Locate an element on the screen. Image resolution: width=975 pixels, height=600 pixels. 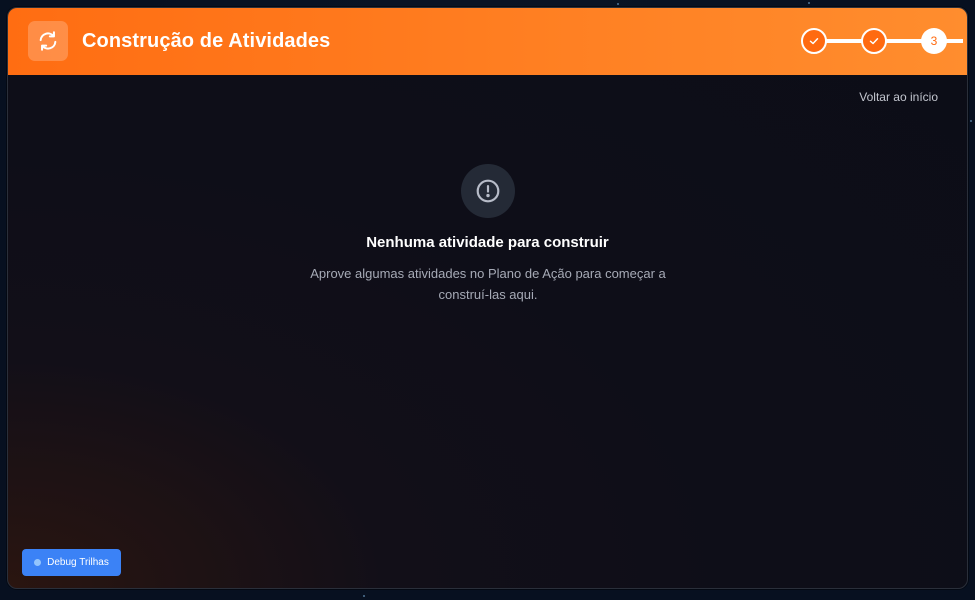
step-1-completed is located at coordinates (814, 41).